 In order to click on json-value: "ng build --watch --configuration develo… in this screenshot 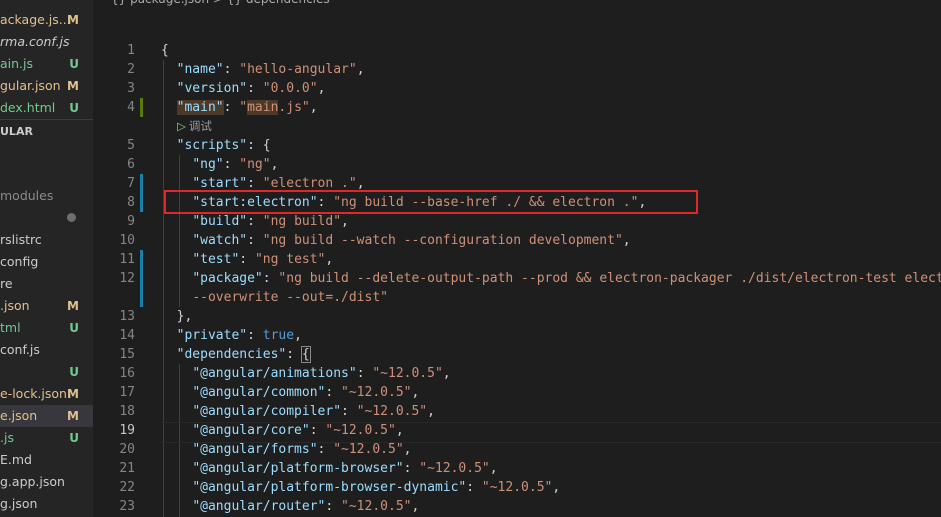, I will do `click(442, 240)`.